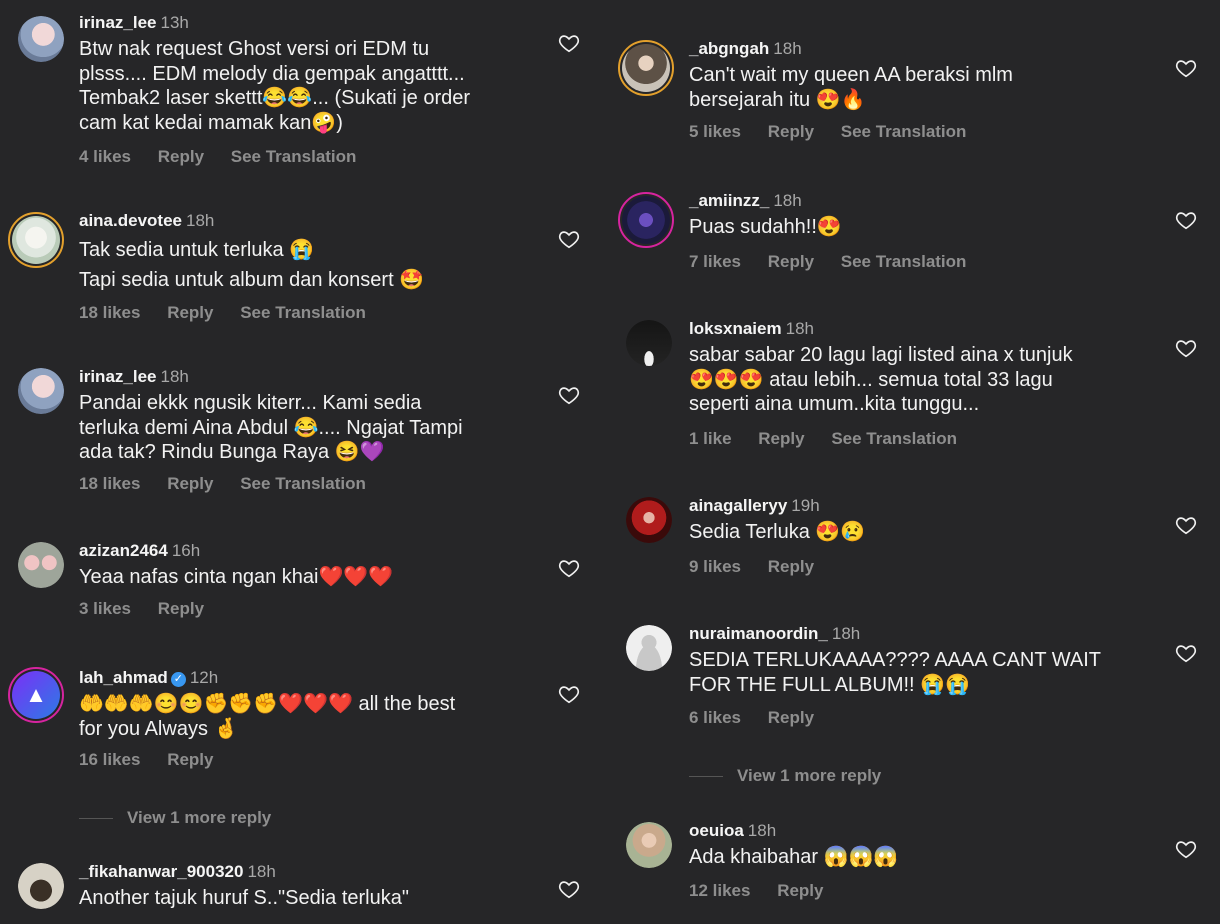 Image resolution: width=1220 pixels, height=924 pixels. I want to click on comment-line: for you Always 🤞, so click(159, 728).